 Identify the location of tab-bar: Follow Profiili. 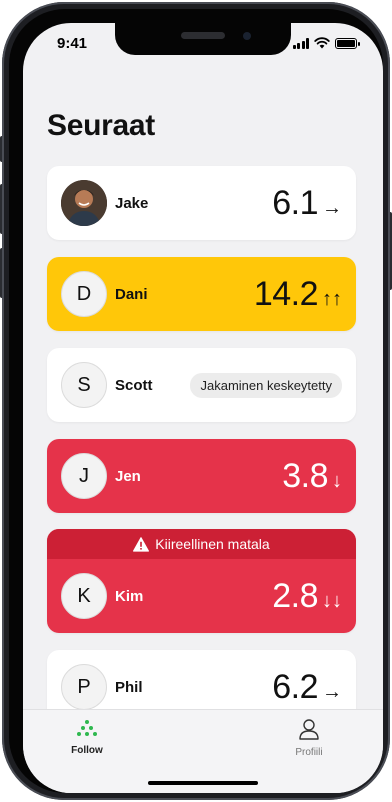
(203, 751).